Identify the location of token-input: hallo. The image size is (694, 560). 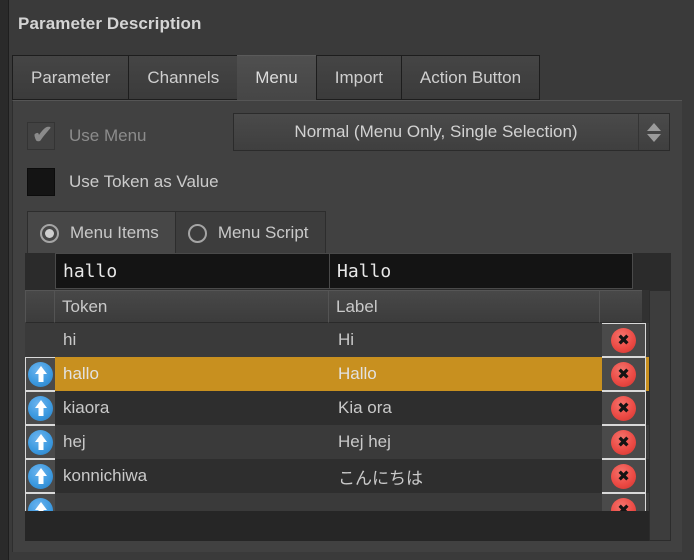
(193, 271).